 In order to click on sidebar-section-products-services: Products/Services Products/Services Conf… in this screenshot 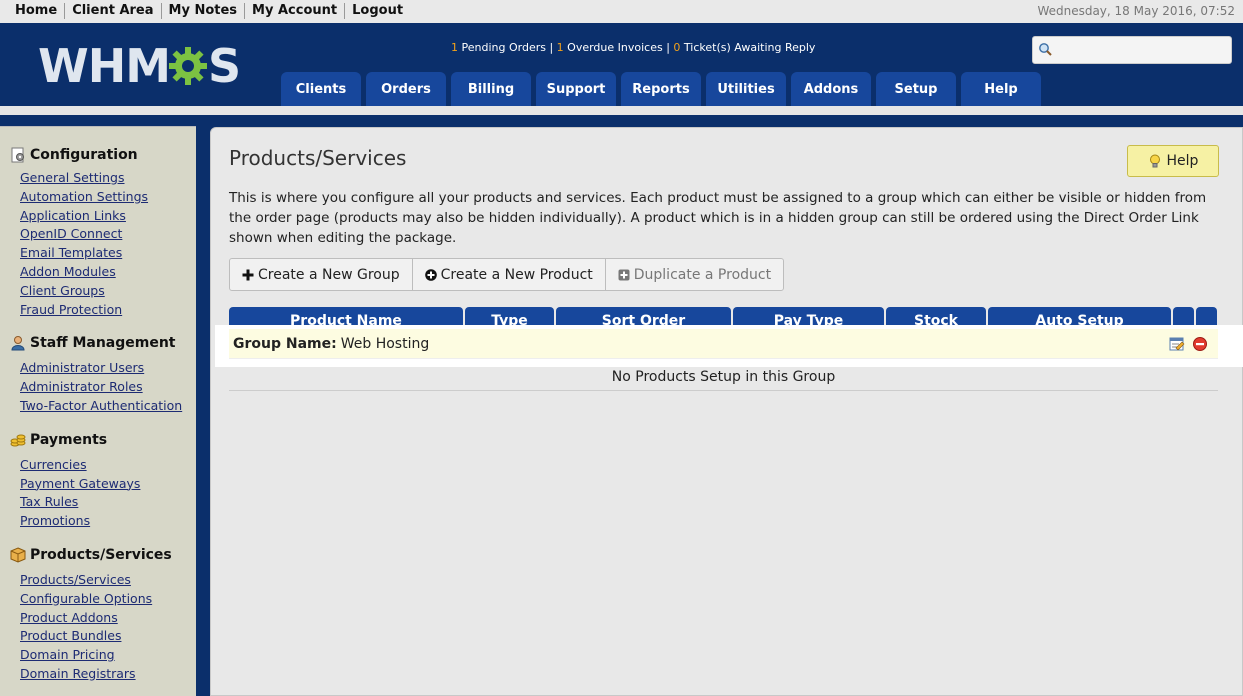, I will do `click(103, 614)`.